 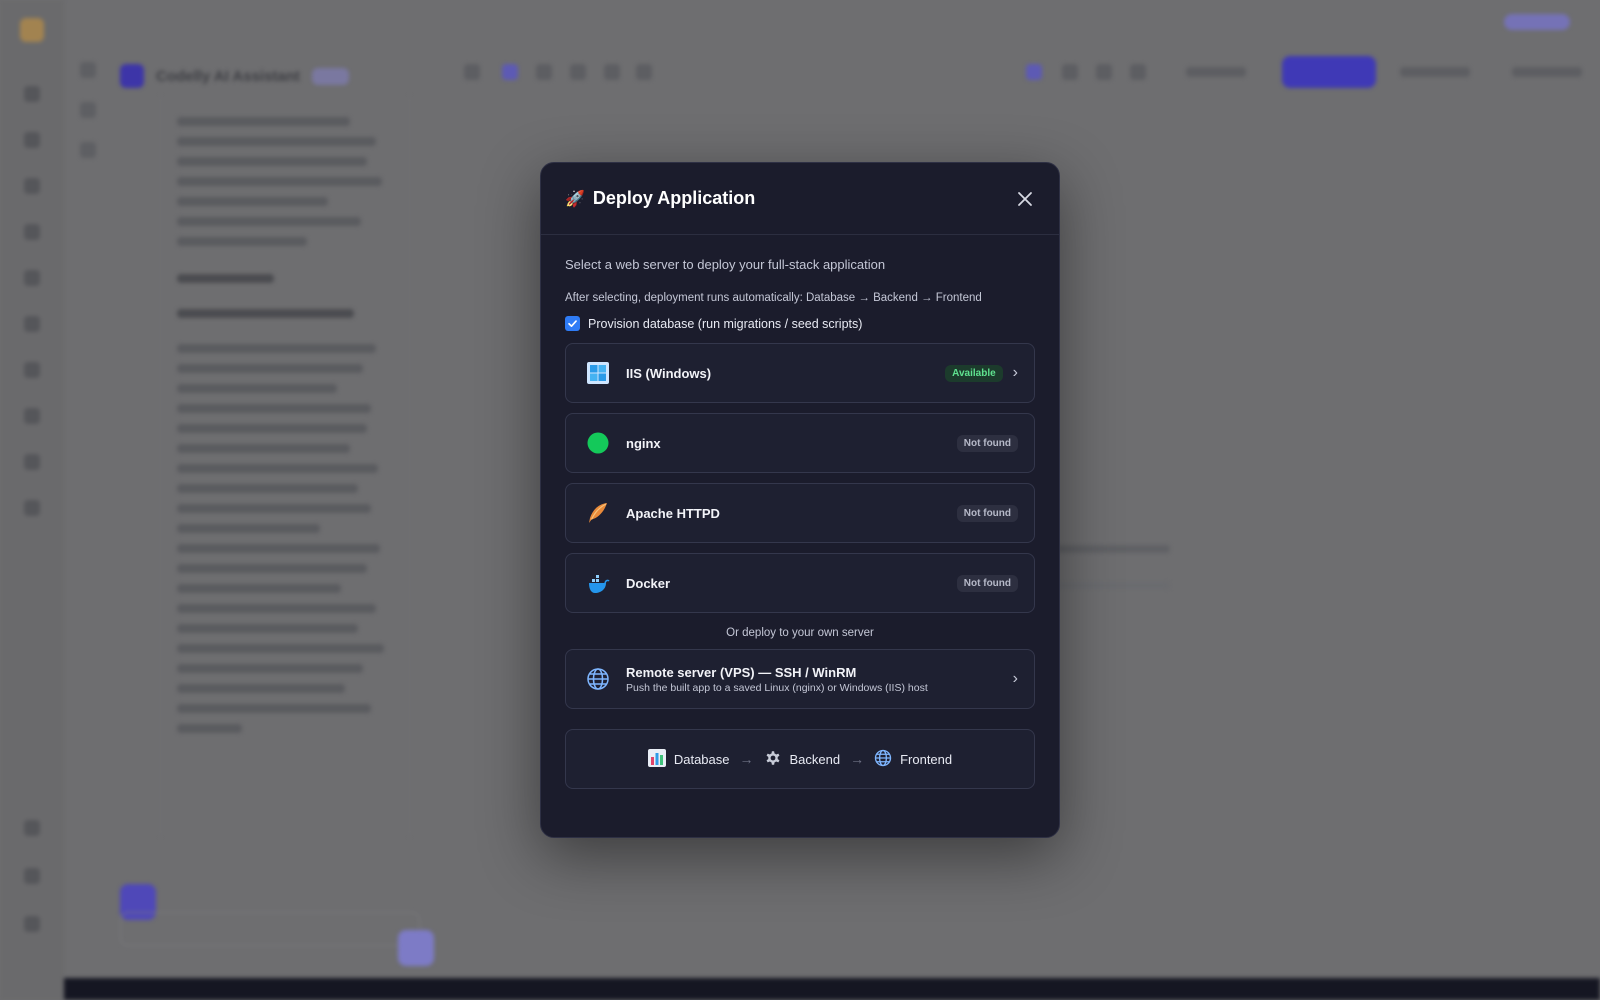 What do you see at coordinates (674, 198) in the screenshot?
I see `modal-title-text: Deploy Application` at bounding box center [674, 198].